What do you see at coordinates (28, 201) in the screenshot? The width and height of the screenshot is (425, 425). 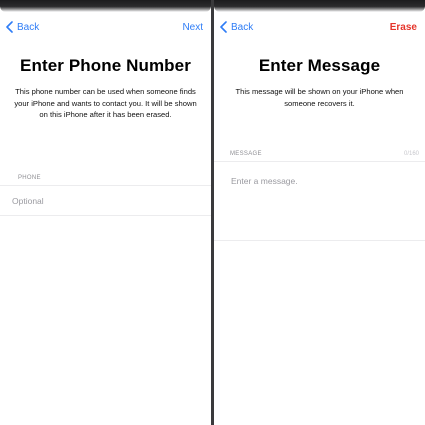 I see `phone-placeholder: Optional` at bounding box center [28, 201].